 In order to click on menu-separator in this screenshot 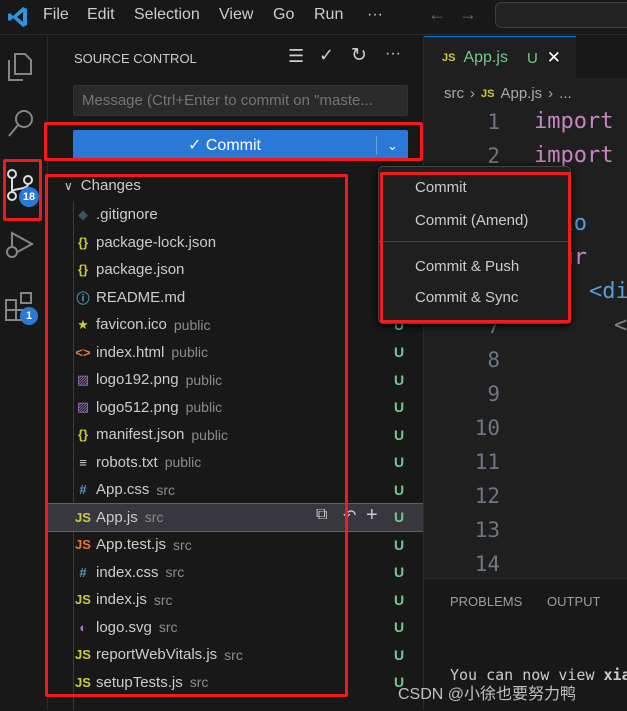, I will do `click(474, 241)`.